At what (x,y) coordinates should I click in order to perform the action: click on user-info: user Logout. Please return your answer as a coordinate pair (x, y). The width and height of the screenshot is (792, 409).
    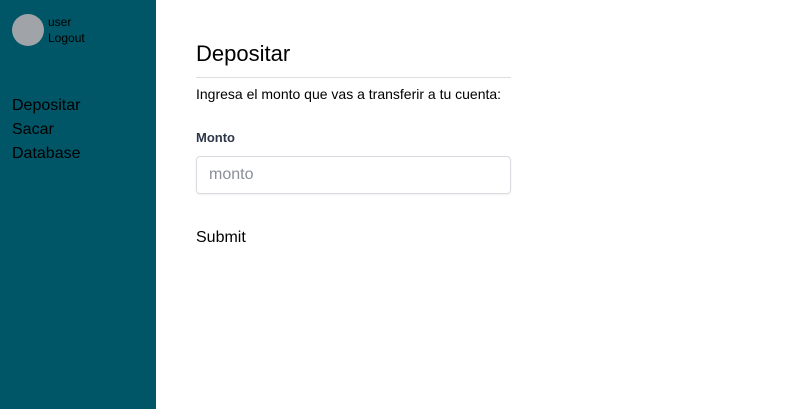
    Looking at the image, I should click on (66, 30).